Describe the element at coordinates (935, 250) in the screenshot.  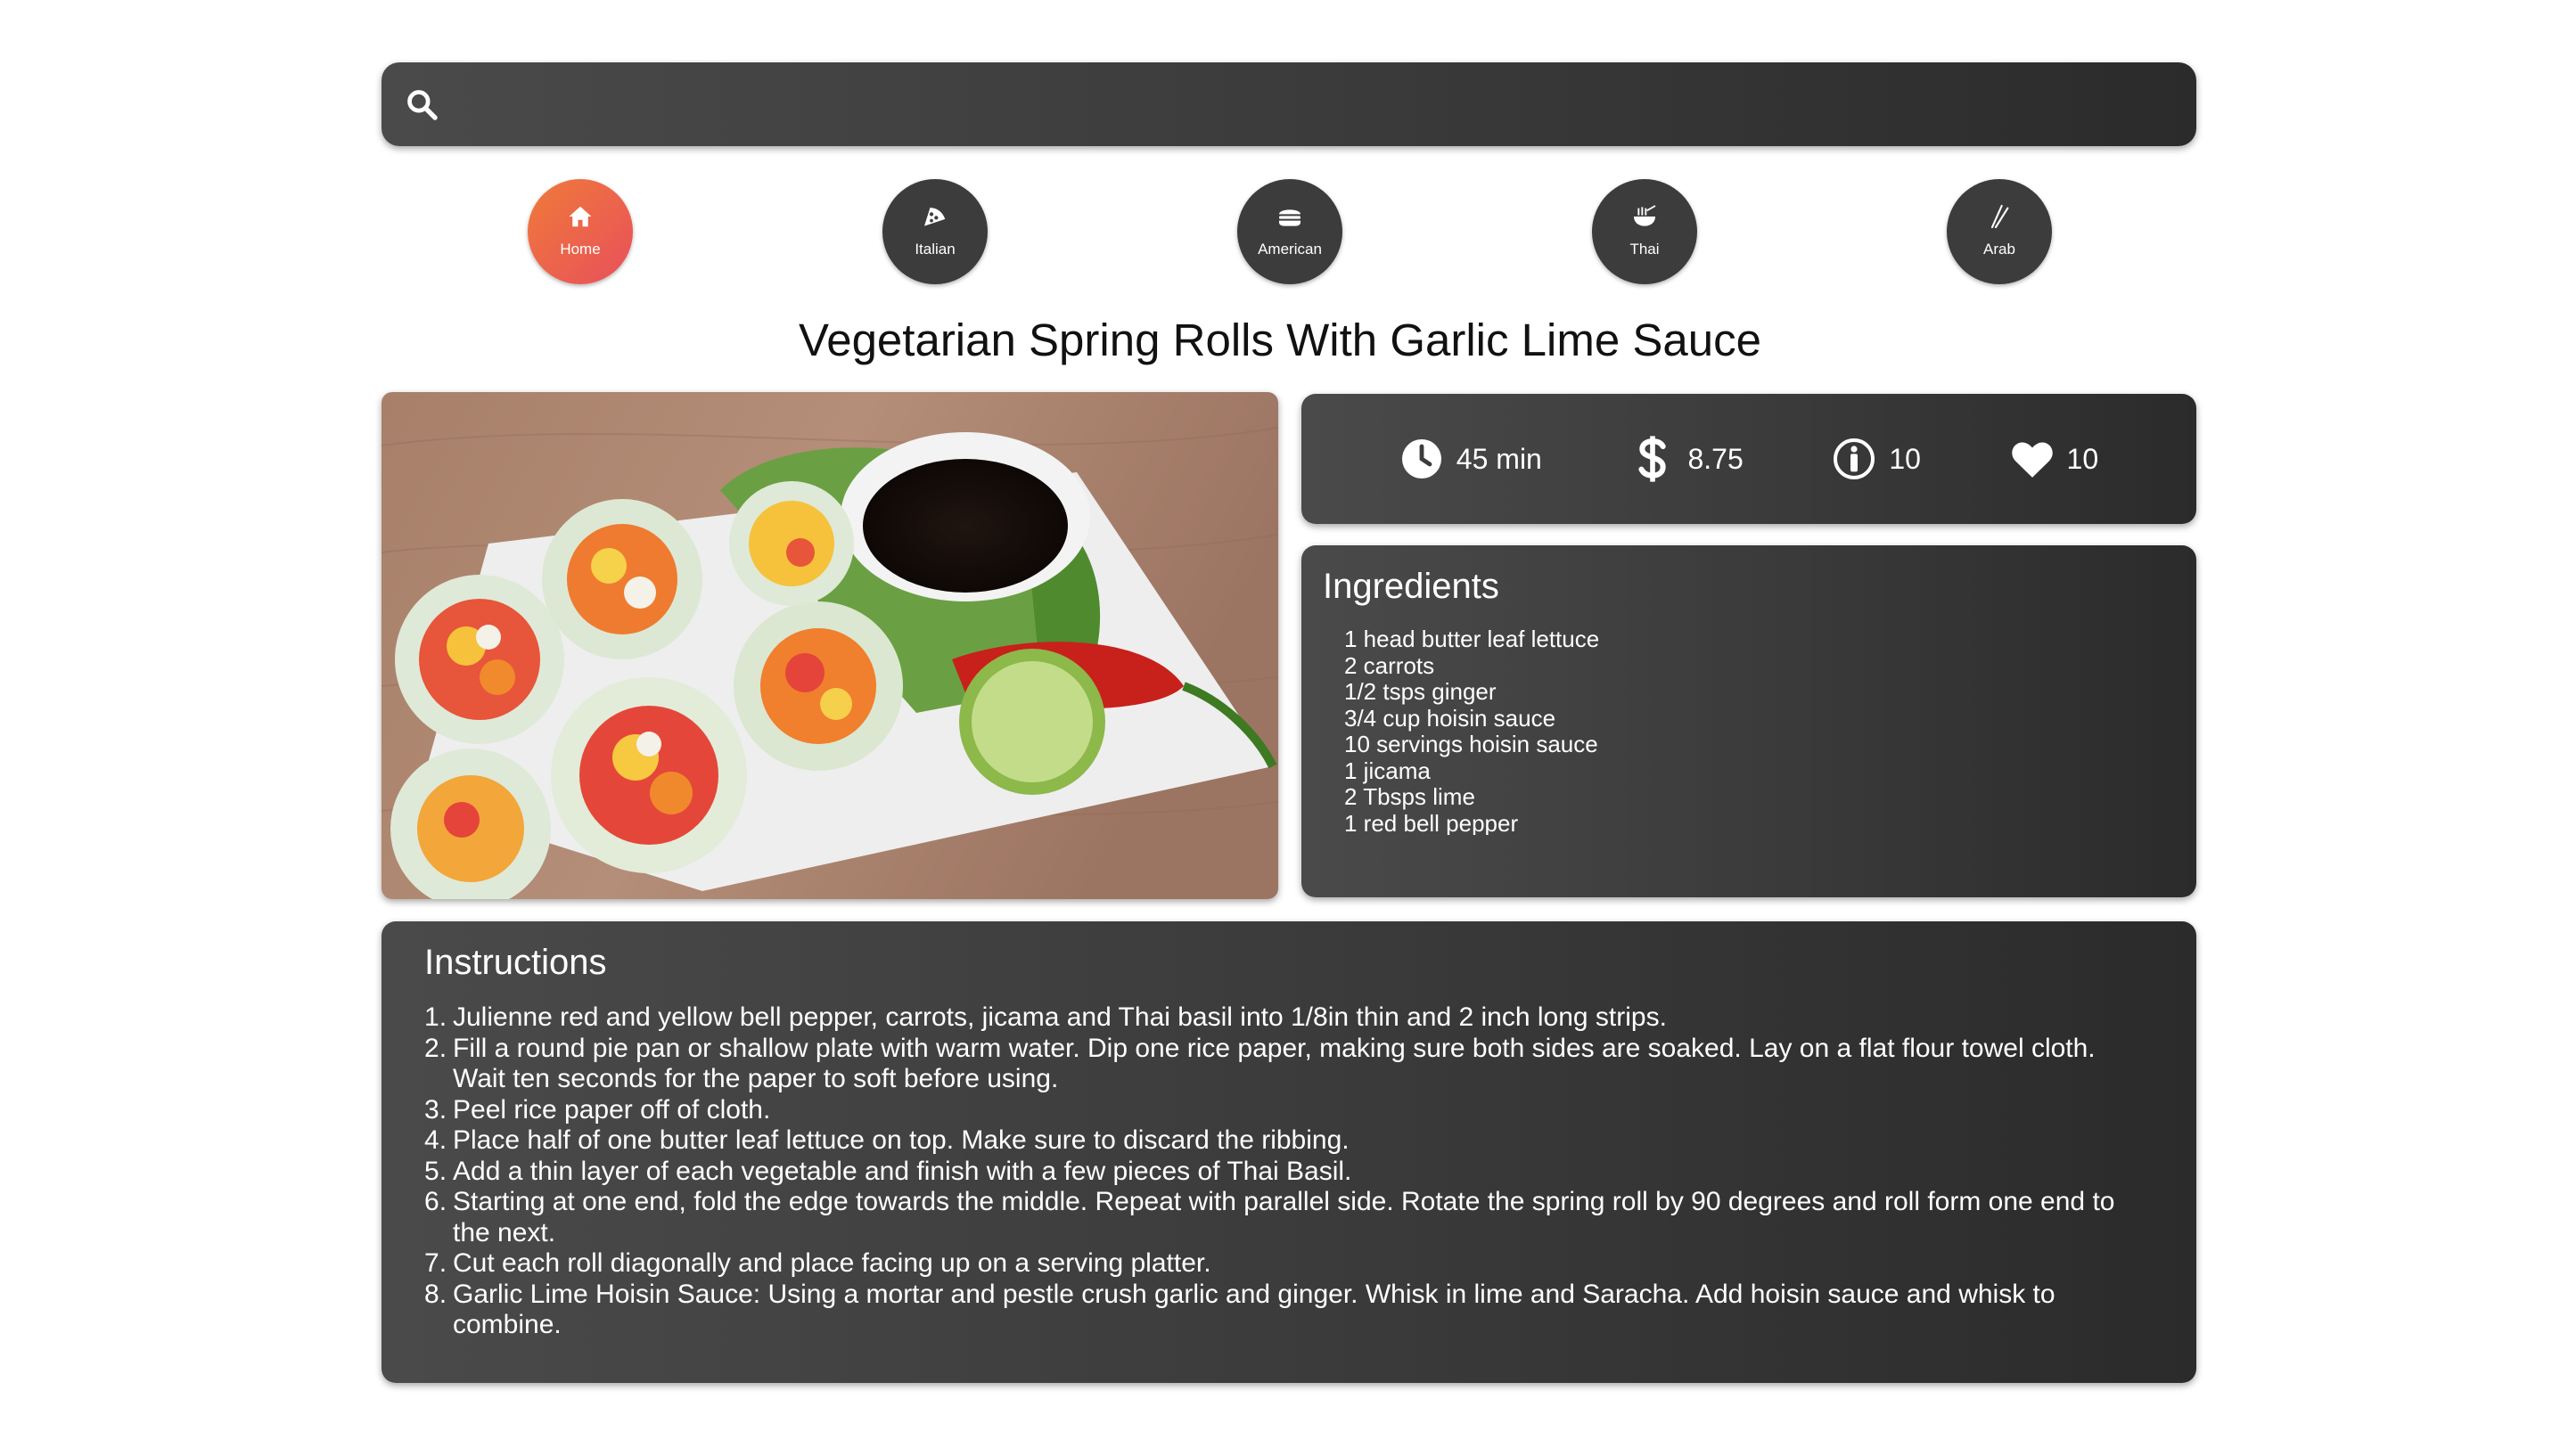
I see `nav-item-label: Italian` at that location.